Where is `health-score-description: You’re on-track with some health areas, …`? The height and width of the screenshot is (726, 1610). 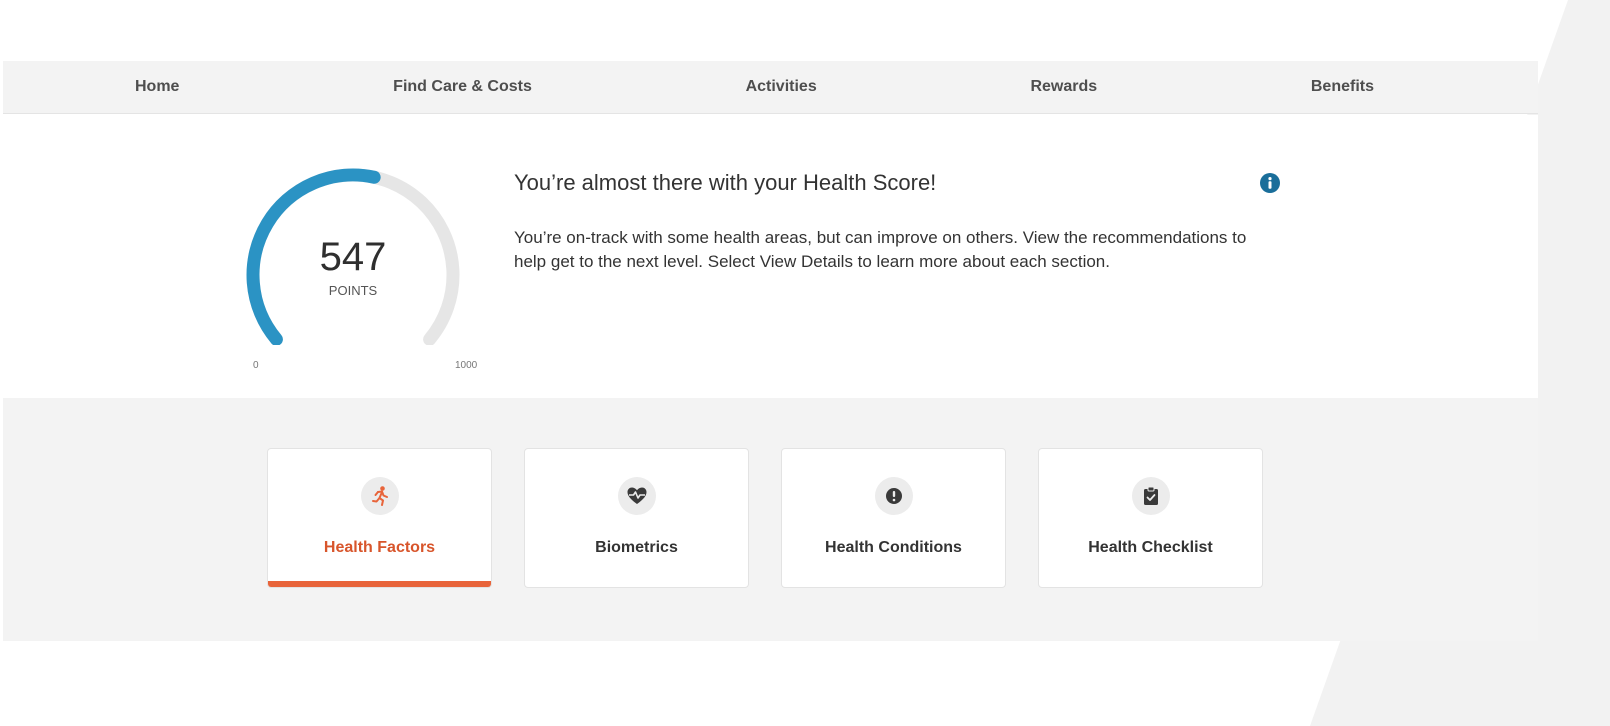
health-score-description: You’re on-track with some health areas, … is located at coordinates (880, 249).